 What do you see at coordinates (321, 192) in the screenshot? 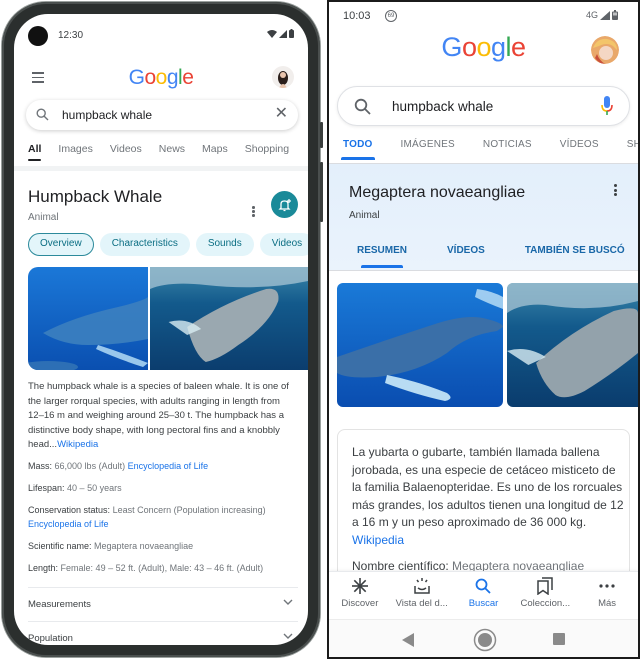
I see `power-button` at bounding box center [321, 192].